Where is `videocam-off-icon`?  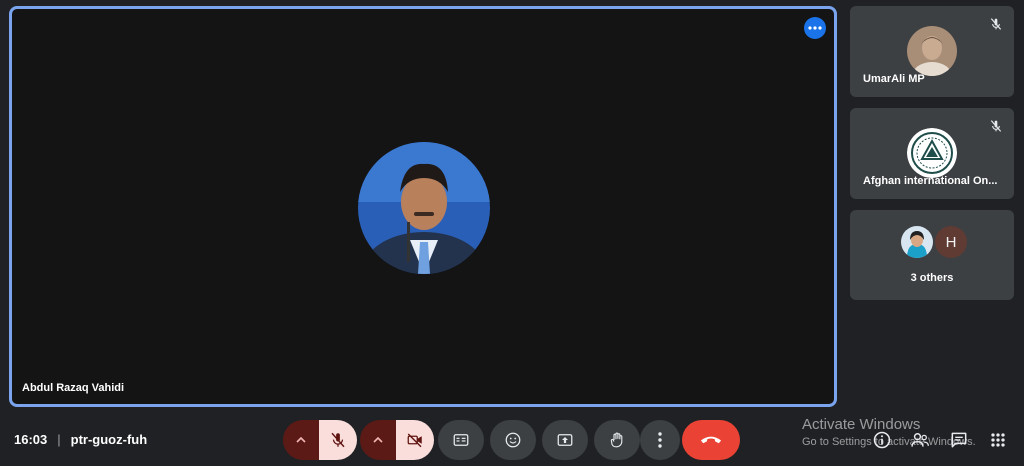
videocam-off-icon is located at coordinates (414, 440).